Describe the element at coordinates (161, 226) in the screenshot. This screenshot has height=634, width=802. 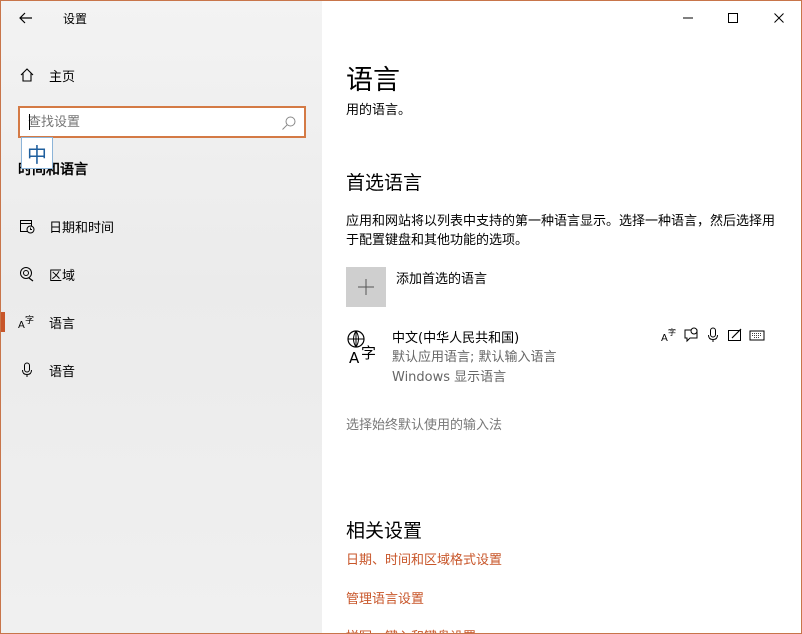
I see `sidebar-item-date-time: 日期和时间` at that location.